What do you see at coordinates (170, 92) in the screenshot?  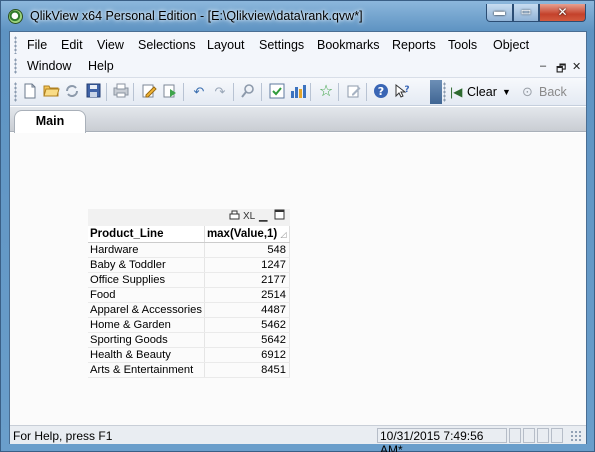 I see `reload-data-icon` at bounding box center [170, 92].